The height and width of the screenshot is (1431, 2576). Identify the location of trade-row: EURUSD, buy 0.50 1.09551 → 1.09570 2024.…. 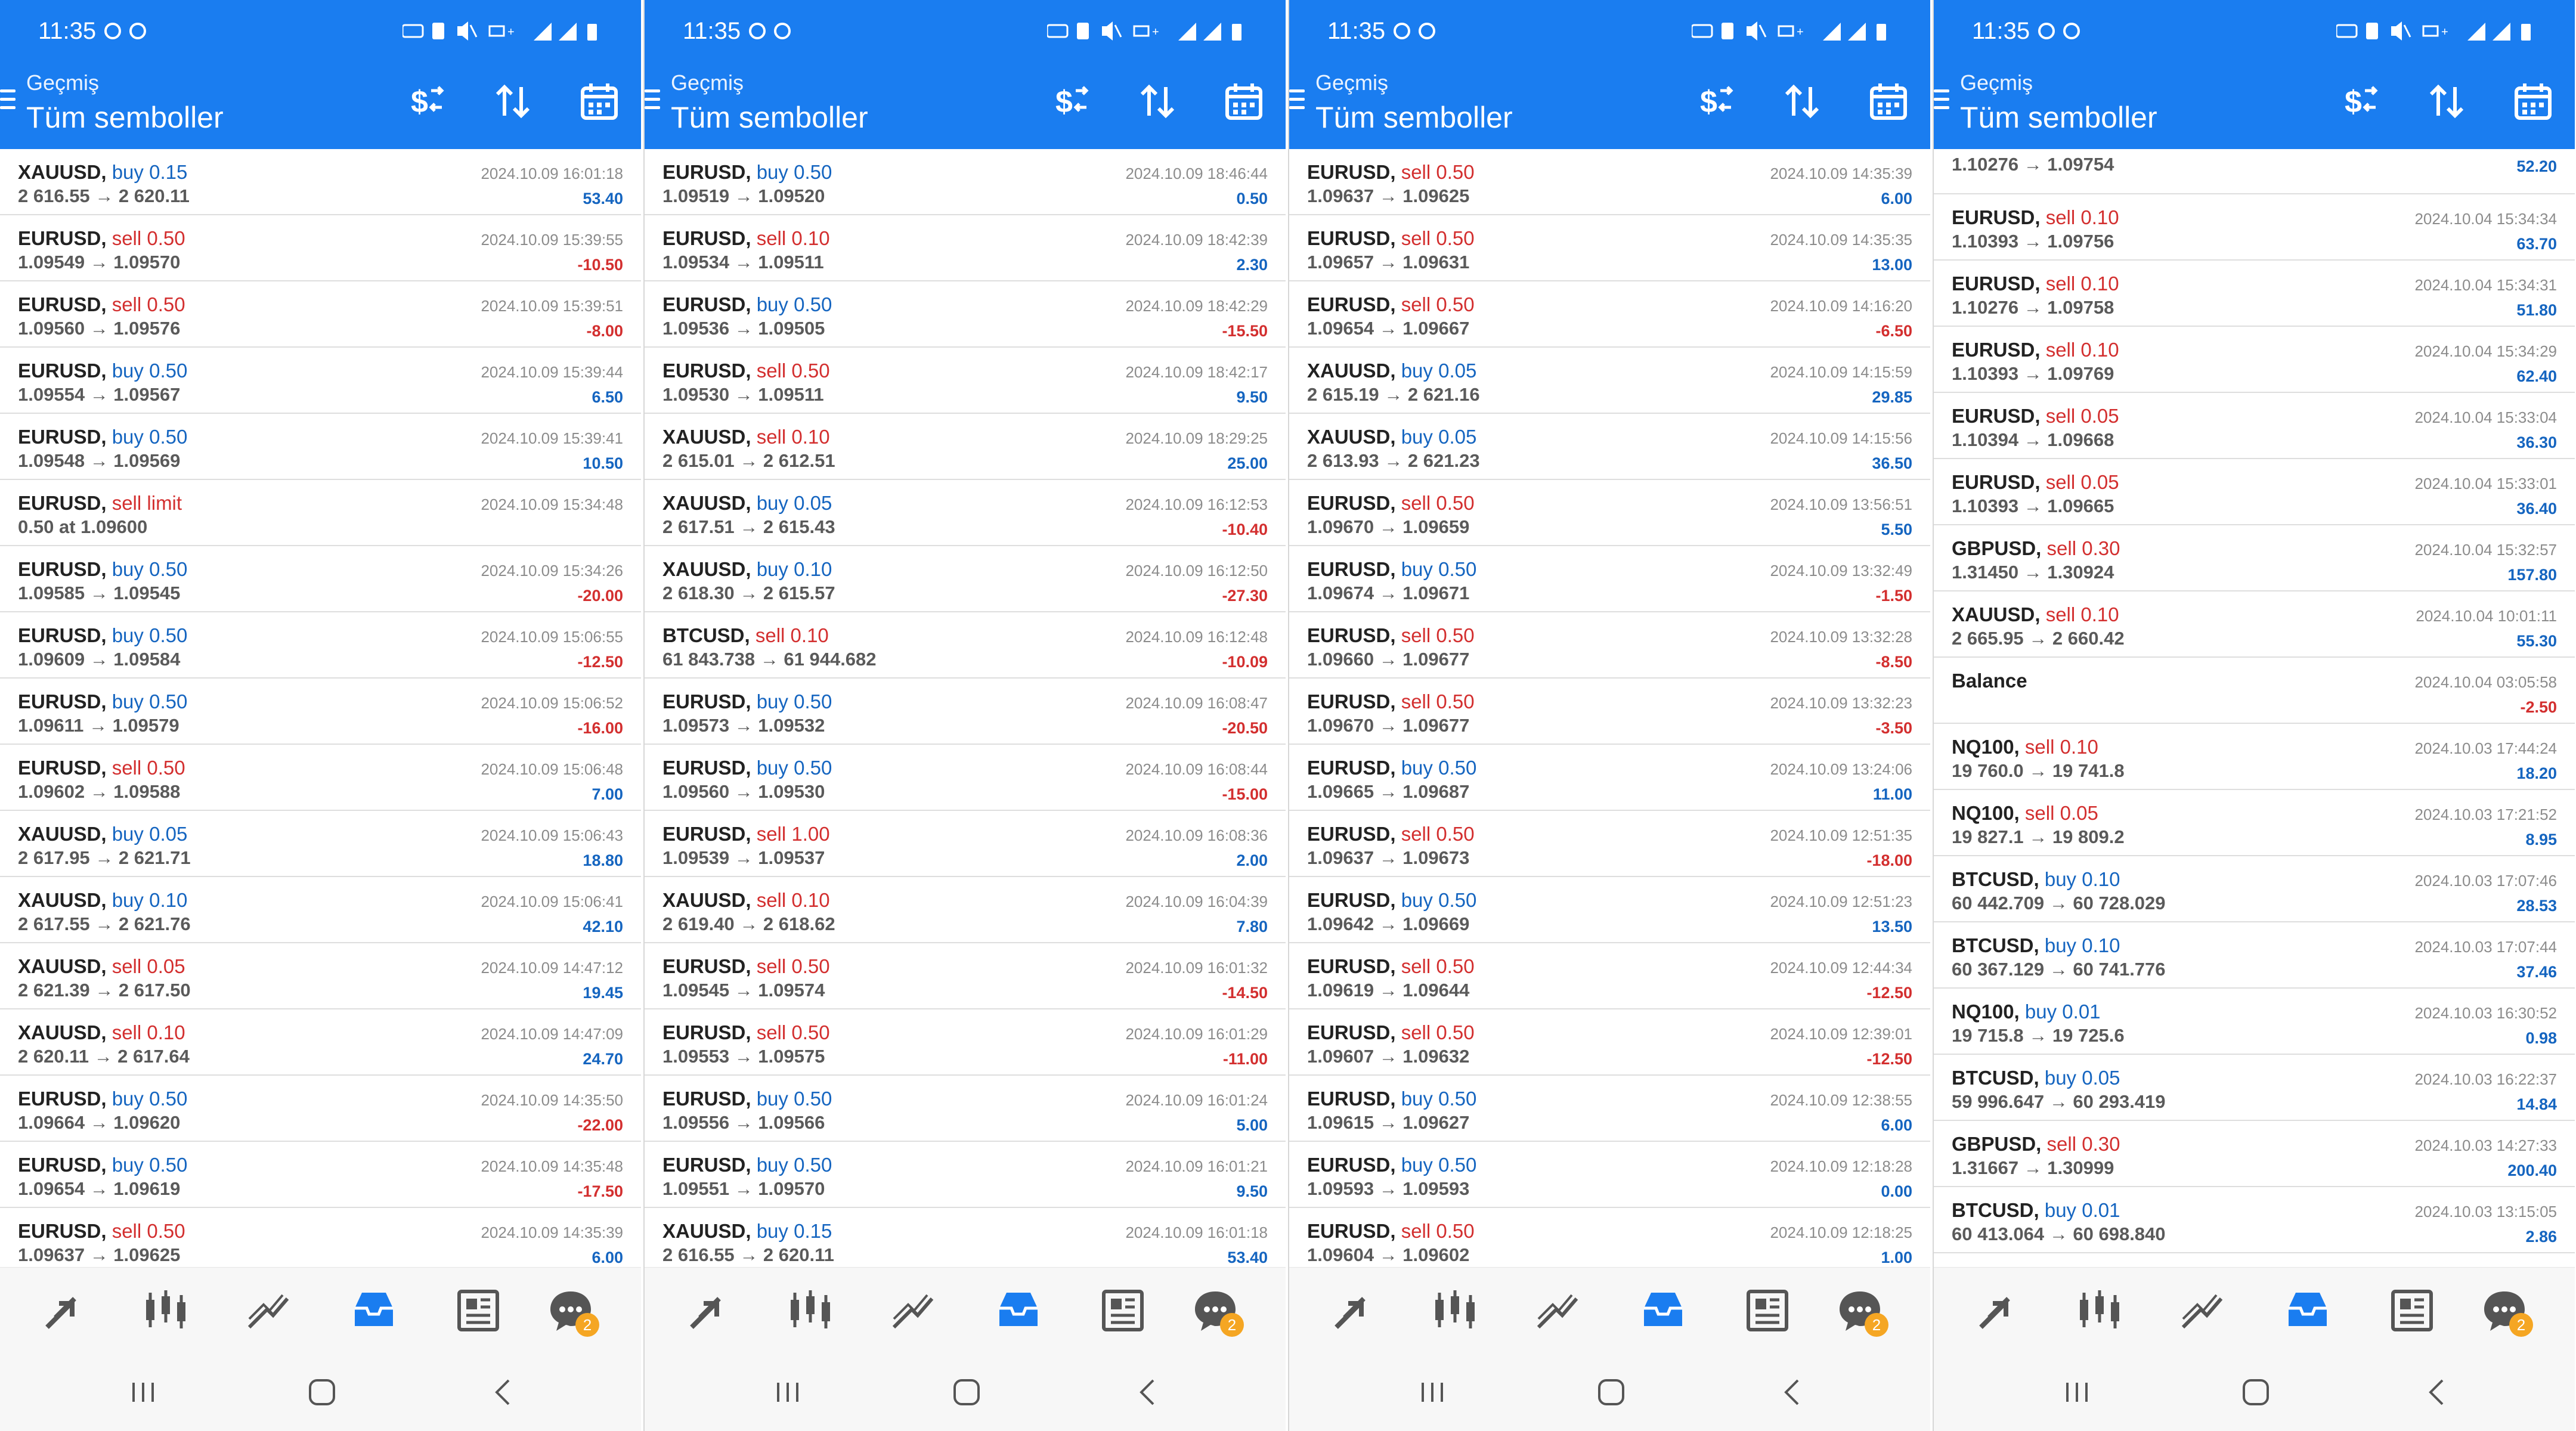
(966, 1175).